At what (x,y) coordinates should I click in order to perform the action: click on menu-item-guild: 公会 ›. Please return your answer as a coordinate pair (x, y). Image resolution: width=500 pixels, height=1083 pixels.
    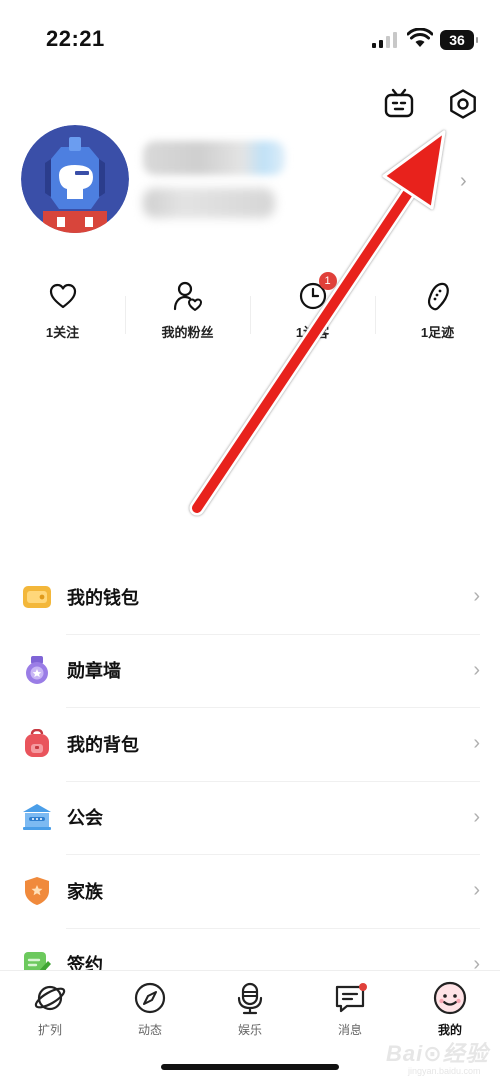
    Looking at the image, I should click on (250, 817).